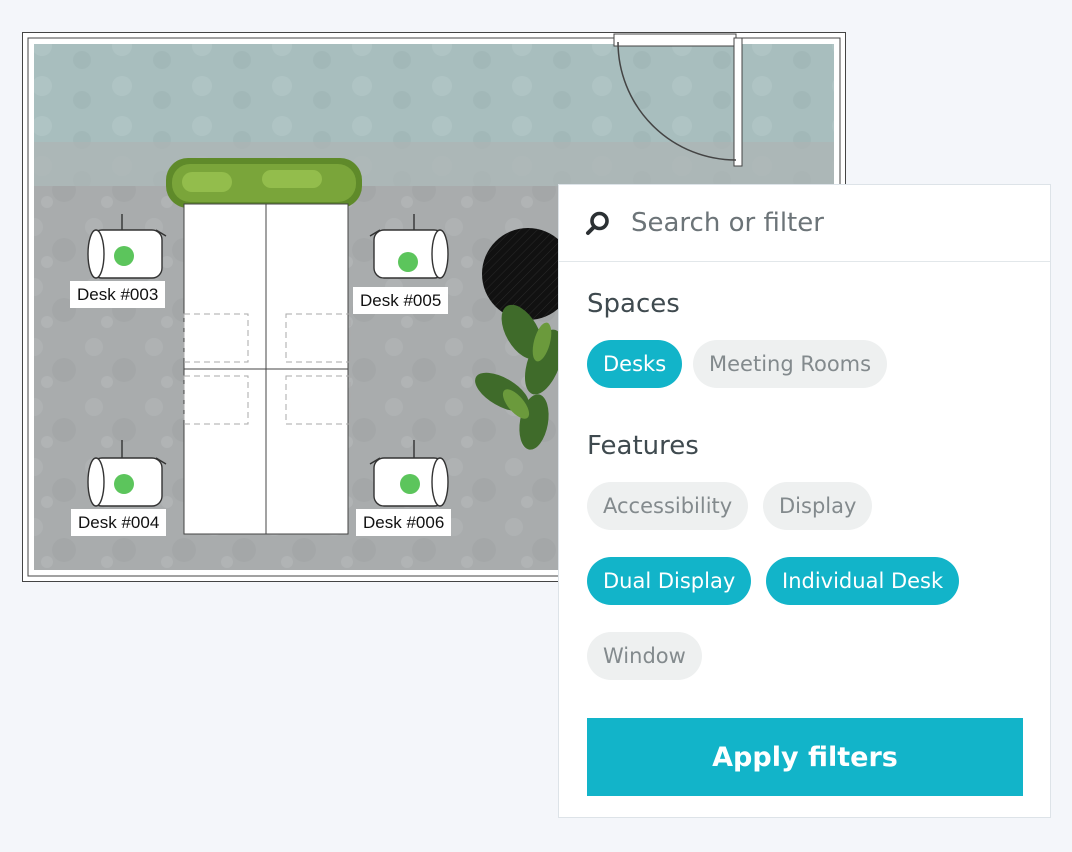 This screenshot has width=1072, height=852. I want to click on chip-meeting-rooms: Meeting Rooms, so click(790, 364).